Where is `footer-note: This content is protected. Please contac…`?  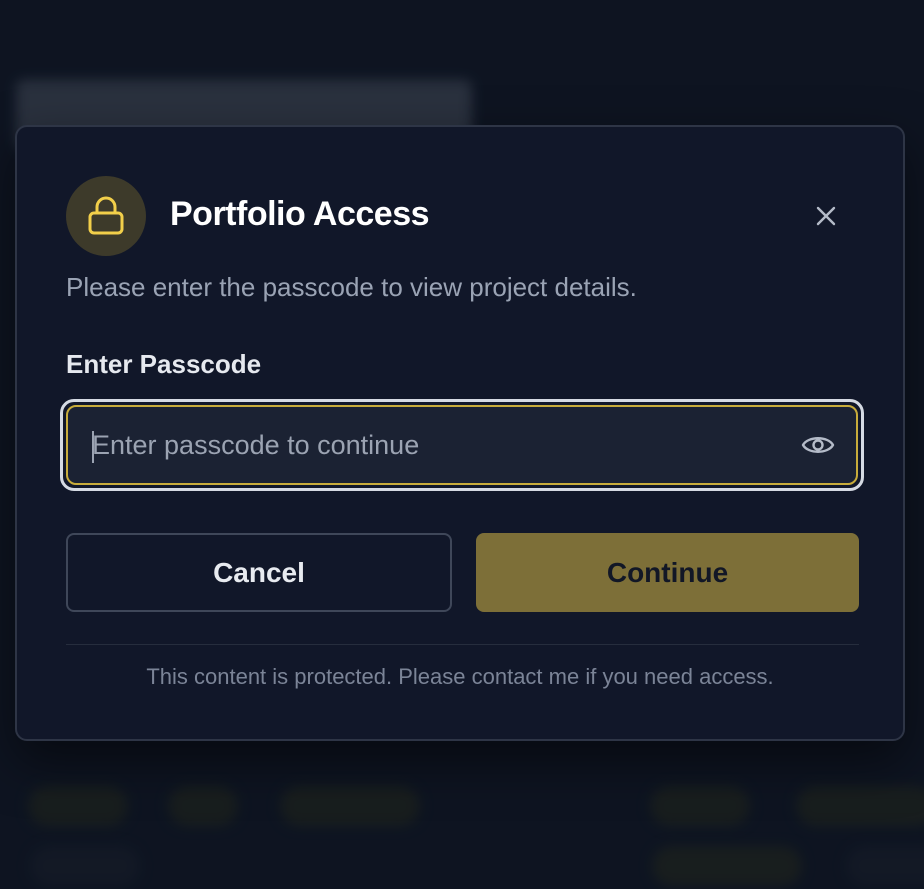
footer-note: This content is protected. Please contac… is located at coordinates (460, 676).